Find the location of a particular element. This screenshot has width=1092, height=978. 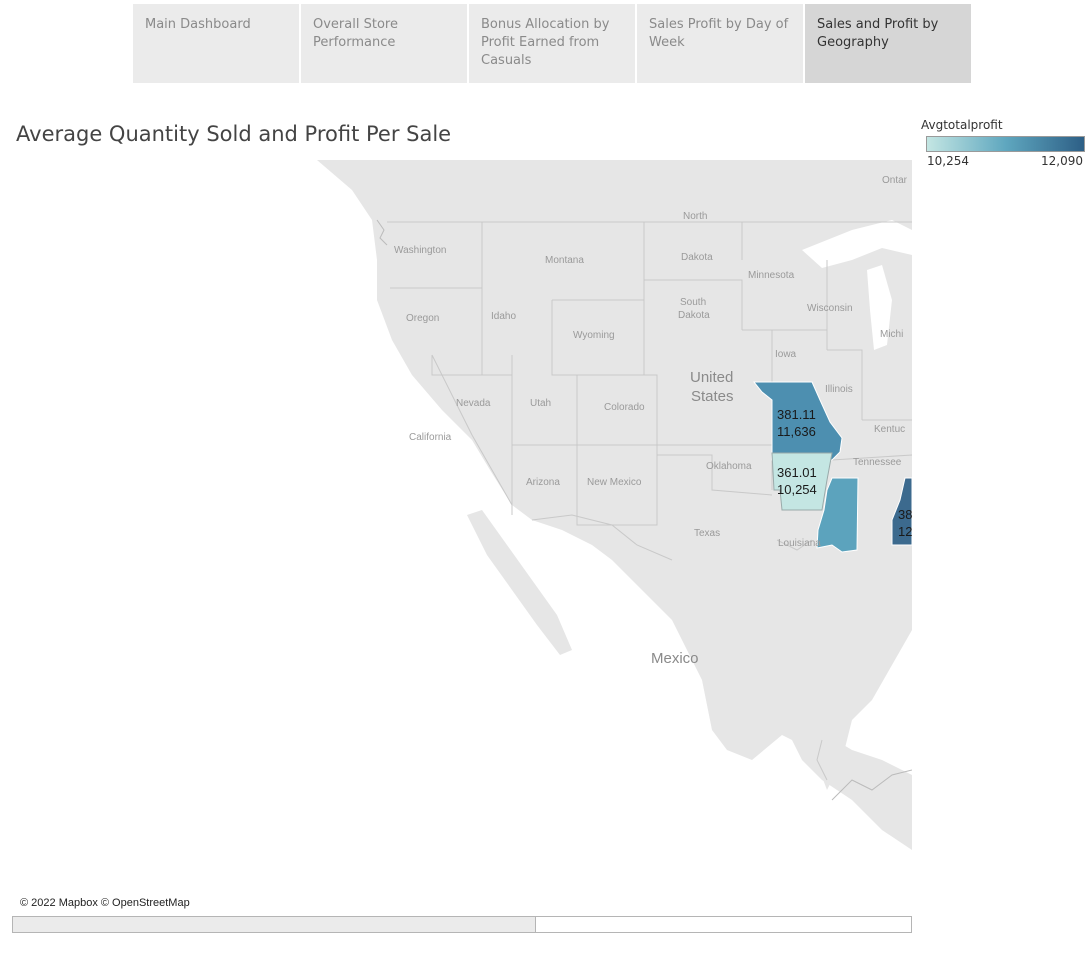

color-legend: Avgtotalprofit 10,254 12,090 is located at coordinates (1004, 143).